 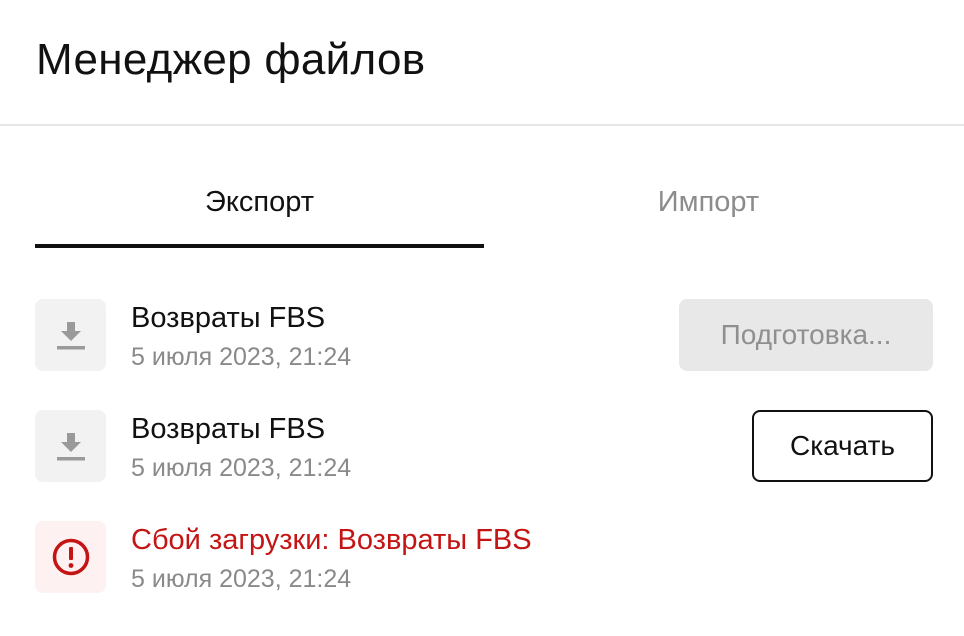 What do you see at coordinates (842, 446) in the screenshot?
I see `download-button: Скачать` at bounding box center [842, 446].